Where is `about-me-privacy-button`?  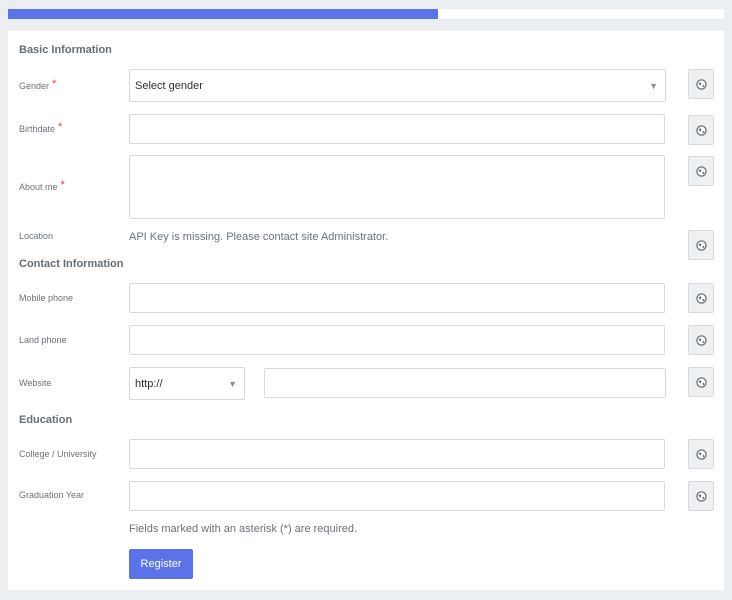
about-me-privacy-button is located at coordinates (701, 171).